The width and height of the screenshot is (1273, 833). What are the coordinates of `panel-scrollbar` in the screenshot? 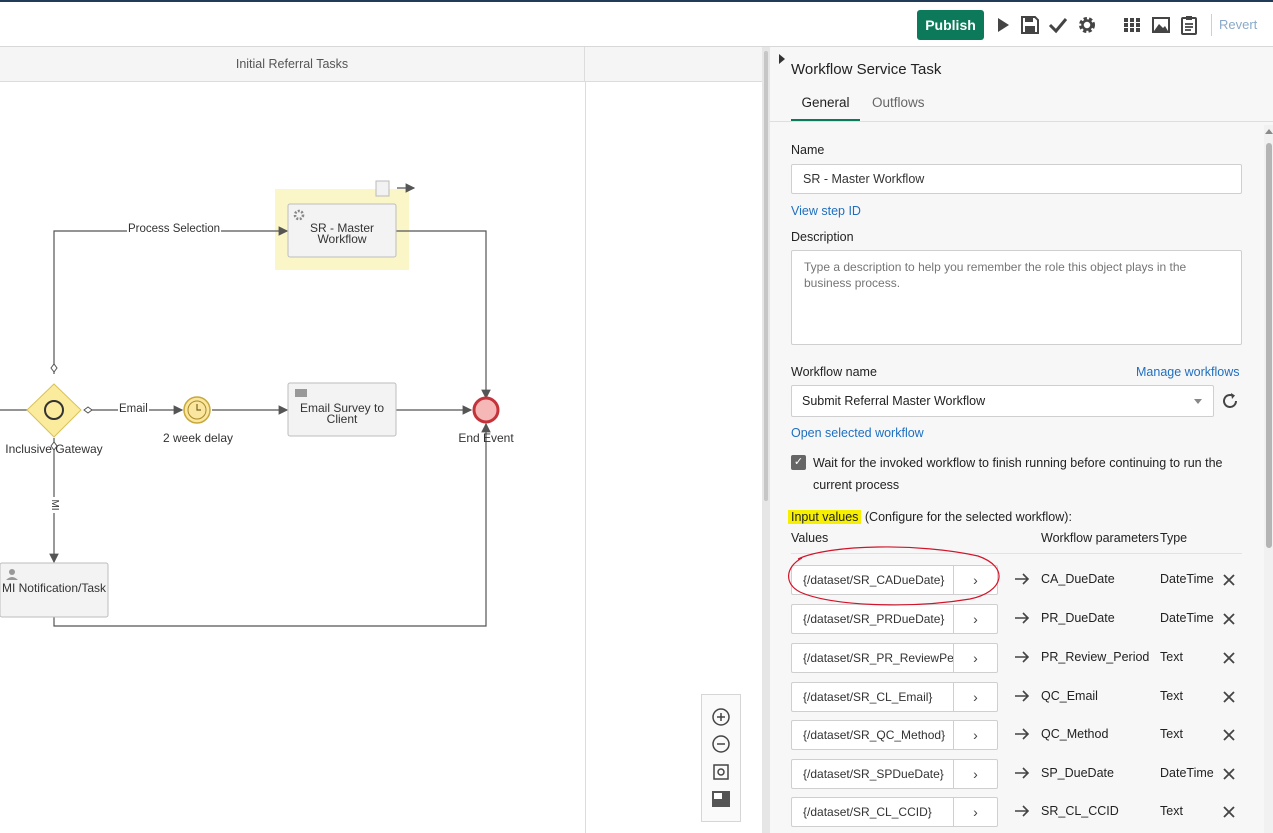 It's located at (1268, 479).